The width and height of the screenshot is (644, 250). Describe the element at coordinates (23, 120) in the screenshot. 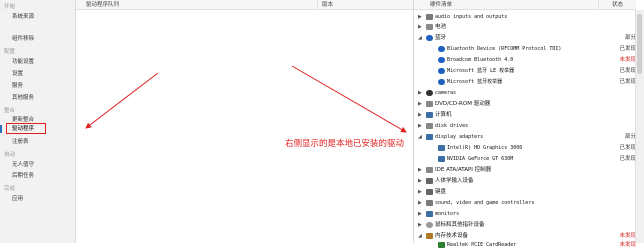

I see `sidebar-item-updates: 更新整合` at that location.